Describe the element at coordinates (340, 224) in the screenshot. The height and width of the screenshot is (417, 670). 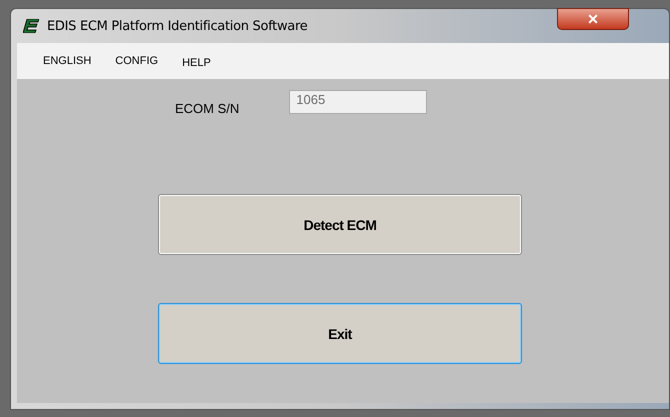
I see `action-button: Detect ECM` at that location.